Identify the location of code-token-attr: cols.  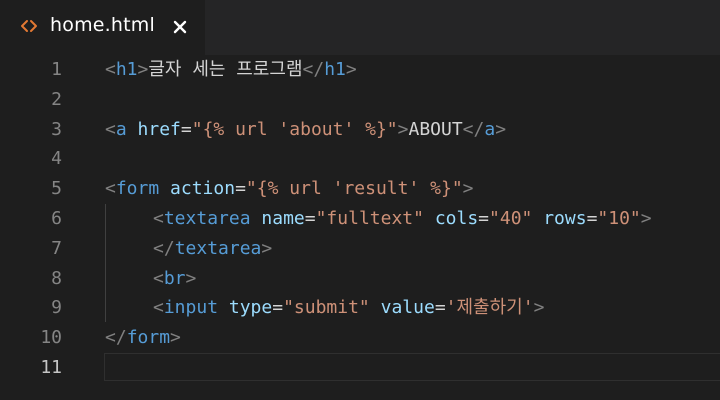
(456, 218).